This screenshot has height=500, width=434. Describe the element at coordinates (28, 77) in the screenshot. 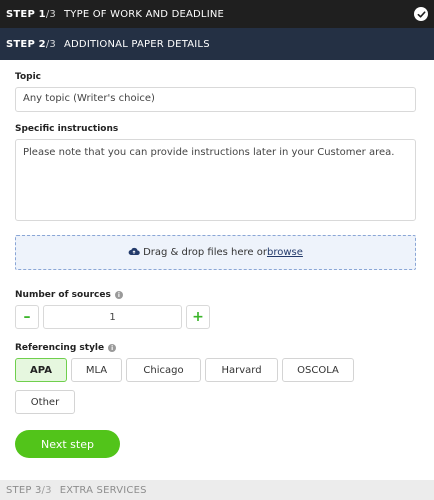

I see `topic-label: Topic` at that location.